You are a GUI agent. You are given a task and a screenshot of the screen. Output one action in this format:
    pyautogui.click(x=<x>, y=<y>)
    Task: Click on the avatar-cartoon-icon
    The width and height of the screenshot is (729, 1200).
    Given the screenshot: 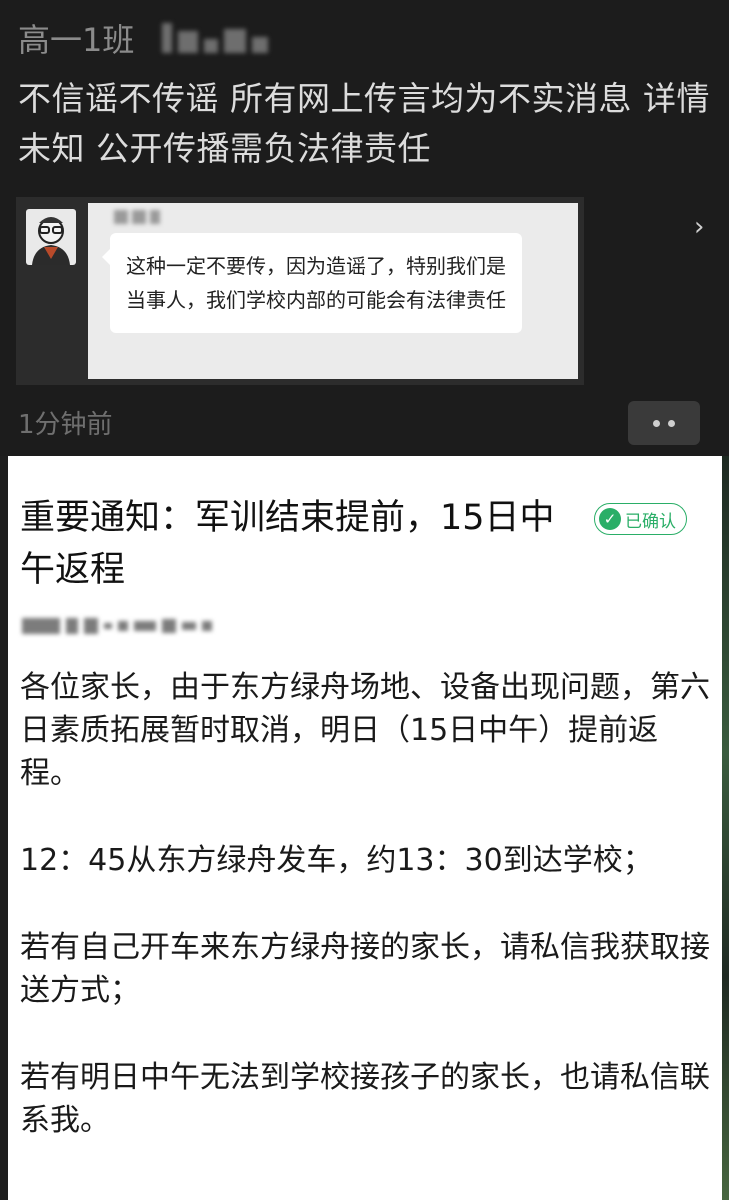 What is the action you would take?
    pyautogui.click(x=51, y=237)
    